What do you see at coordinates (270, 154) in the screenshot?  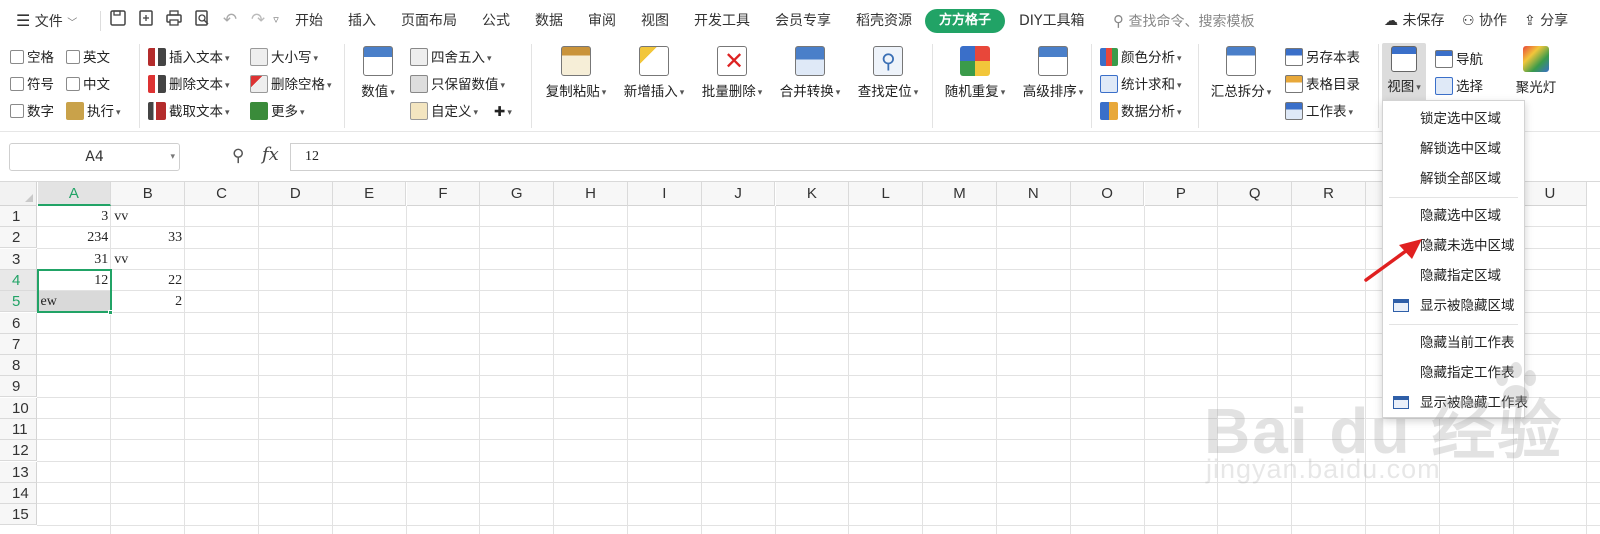 I see `function-icon: fx` at bounding box center [270, 154].